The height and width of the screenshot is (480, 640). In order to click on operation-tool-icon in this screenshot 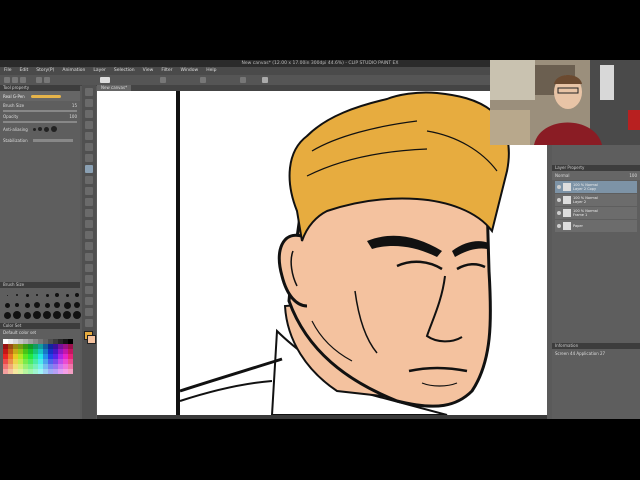, I will do `click(89, 114)`.